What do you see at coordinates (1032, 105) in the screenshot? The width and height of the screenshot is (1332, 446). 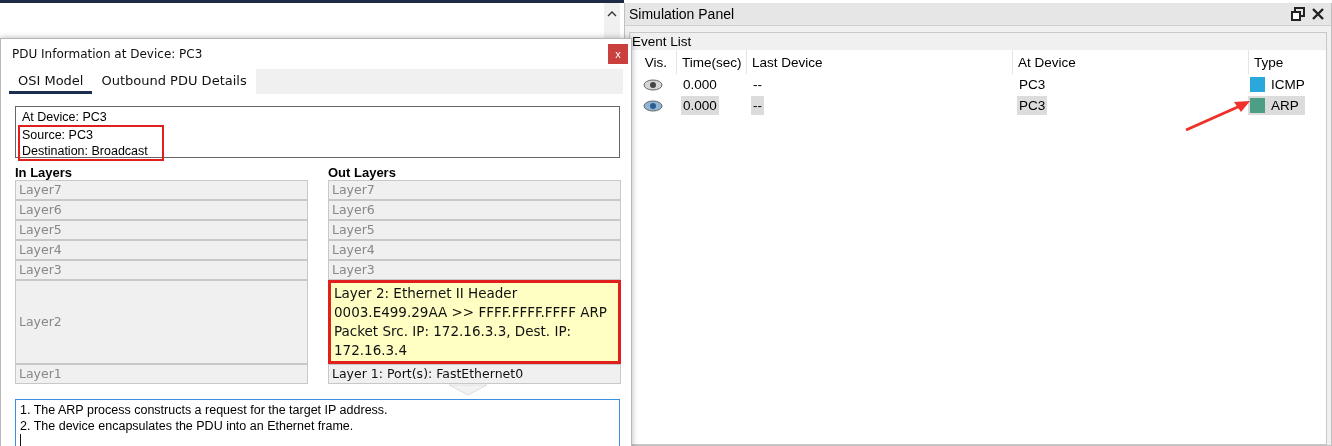 I see `table-cell: PC3` at bounding box center [1032, 105].